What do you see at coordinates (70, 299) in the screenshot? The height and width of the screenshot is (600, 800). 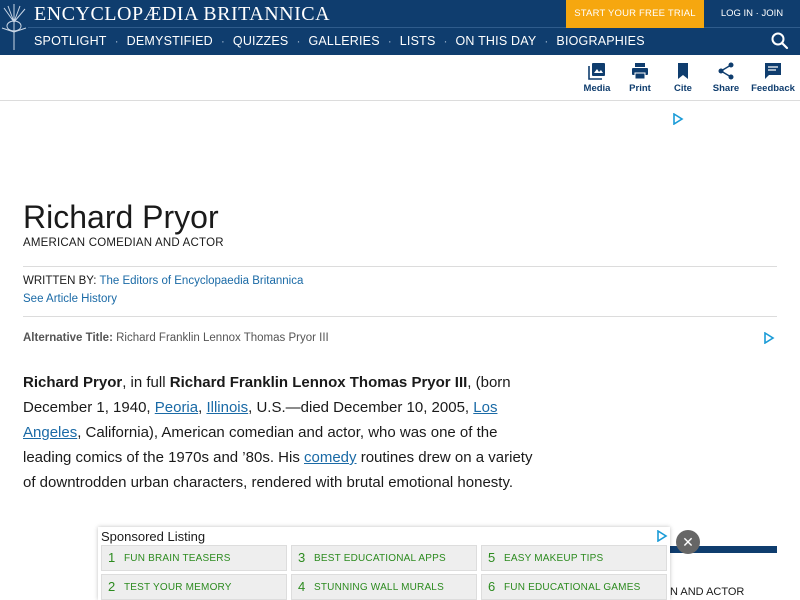 I see `article-history-link: See Article History` at bounding box center [70, 299].